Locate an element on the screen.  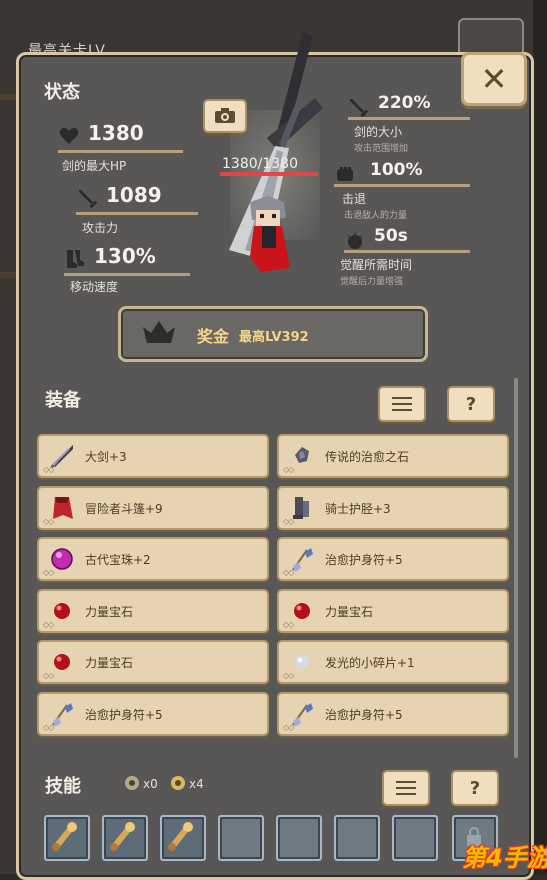
equipment-item: ◇◇ 传说的治愈之石 is located at coordinates (393, 456).